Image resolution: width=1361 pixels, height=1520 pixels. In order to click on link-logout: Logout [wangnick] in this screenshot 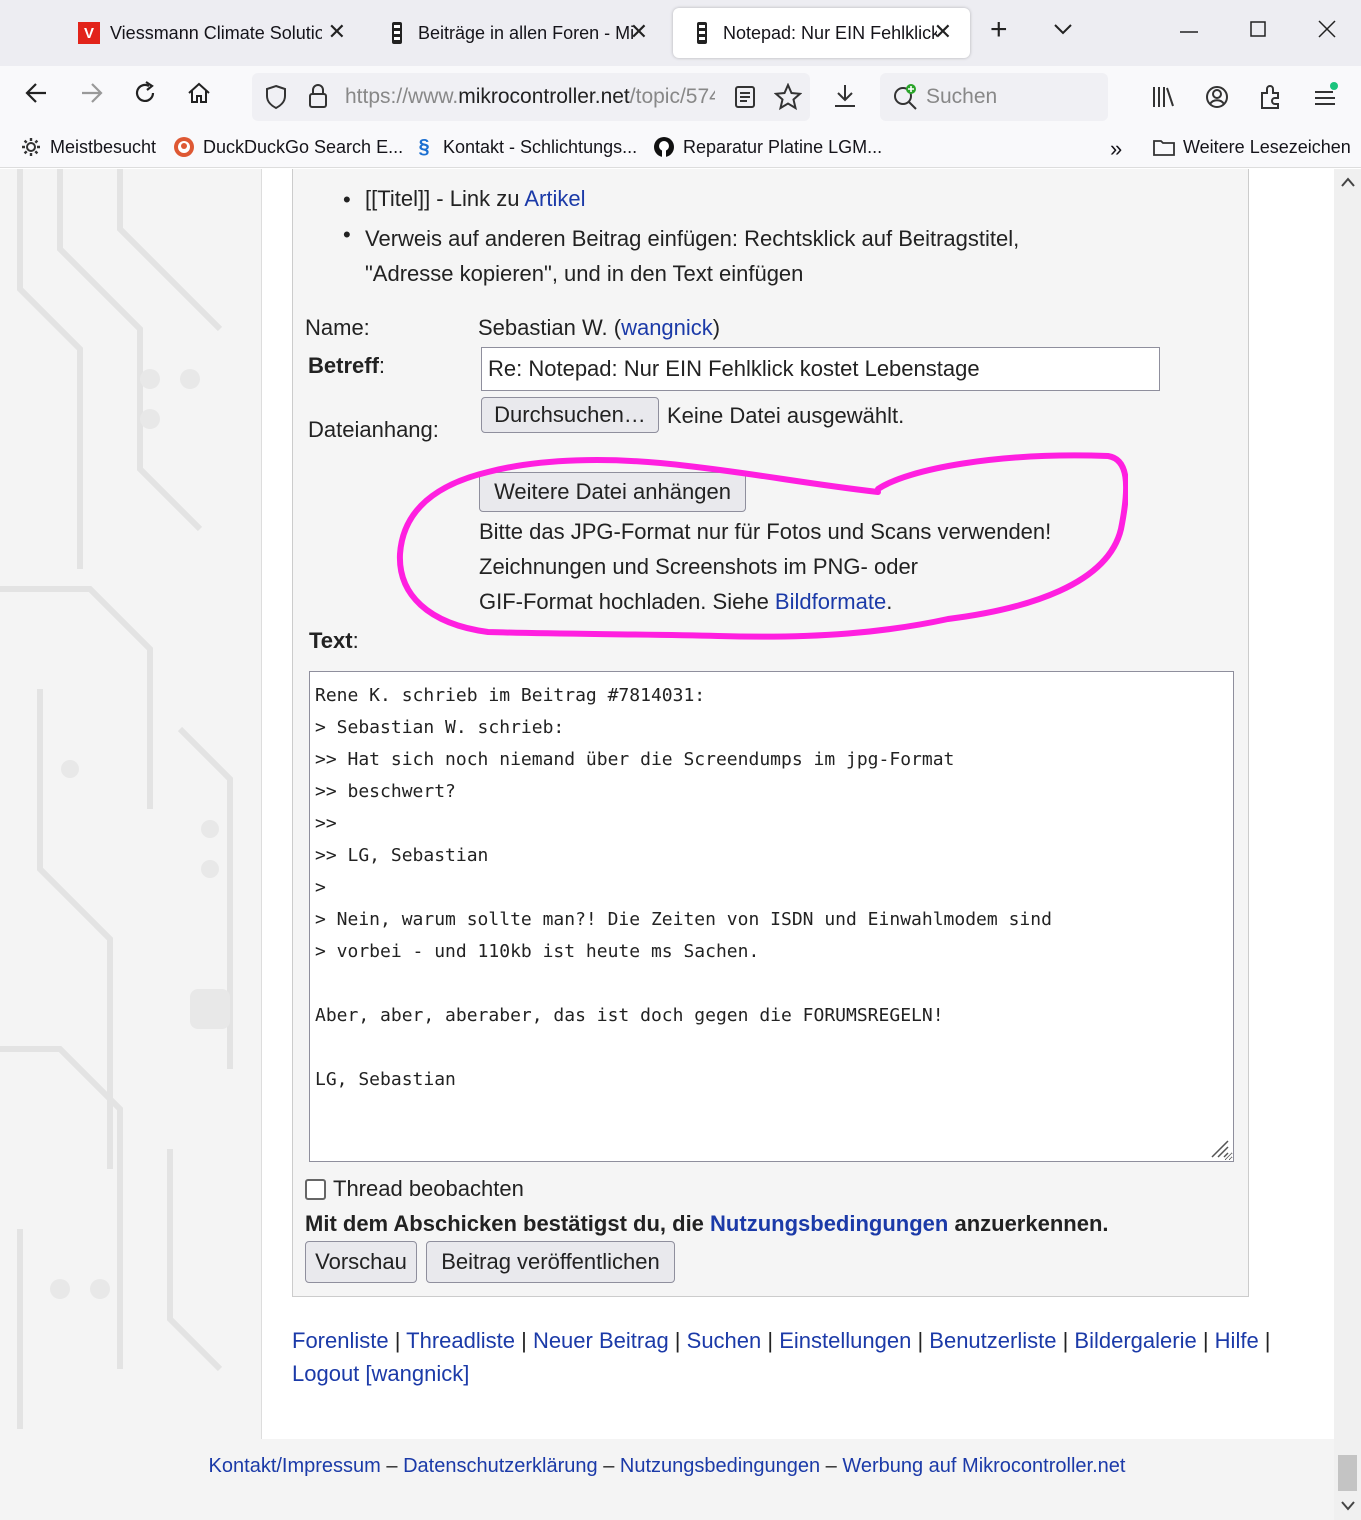, I will do `click(380, 1373)`.